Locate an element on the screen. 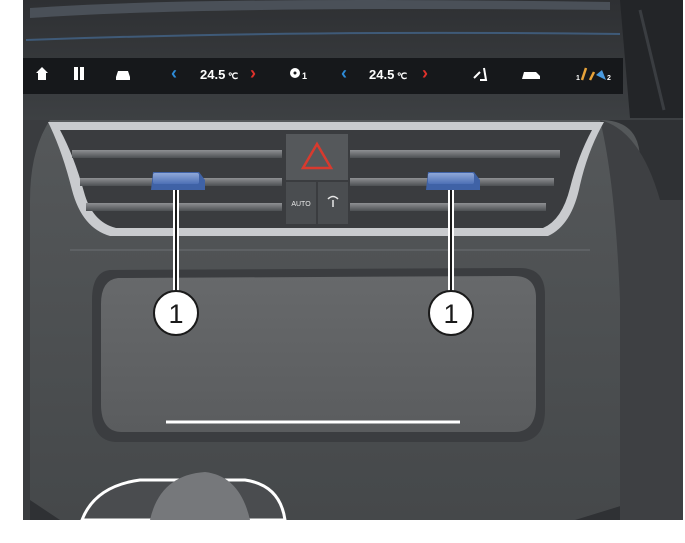 This screenshot has height=543, width=685. fan-level: 1 is located at coordinates (304, 76).